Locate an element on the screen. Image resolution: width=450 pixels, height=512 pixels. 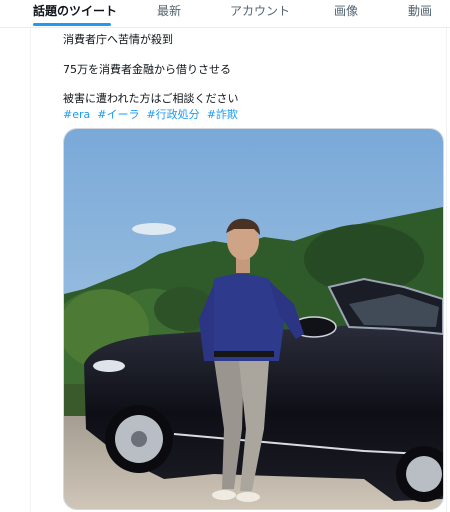
hashtag-link: #era is located at coordinates (76, 114).